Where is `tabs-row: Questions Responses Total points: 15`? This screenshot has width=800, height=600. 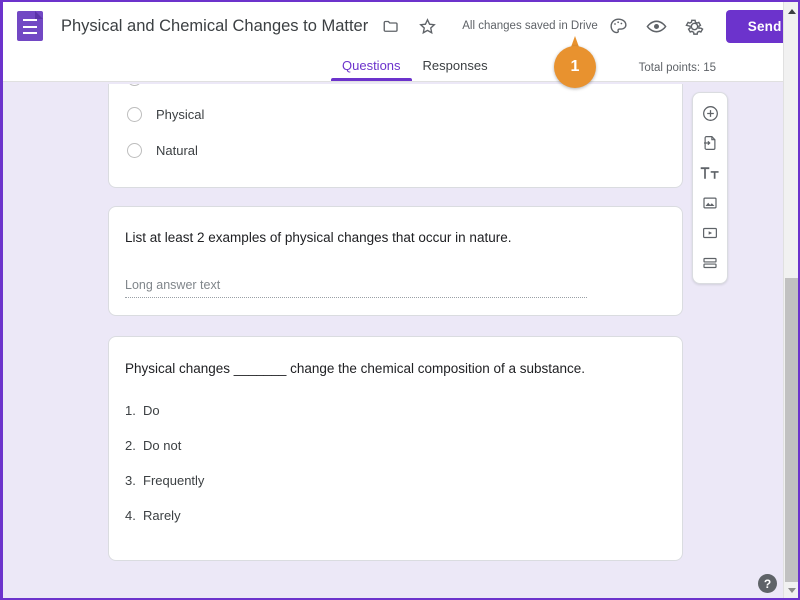
tabs-row: Questions Responses Total points: 15 is located at coordinates (394, 66).